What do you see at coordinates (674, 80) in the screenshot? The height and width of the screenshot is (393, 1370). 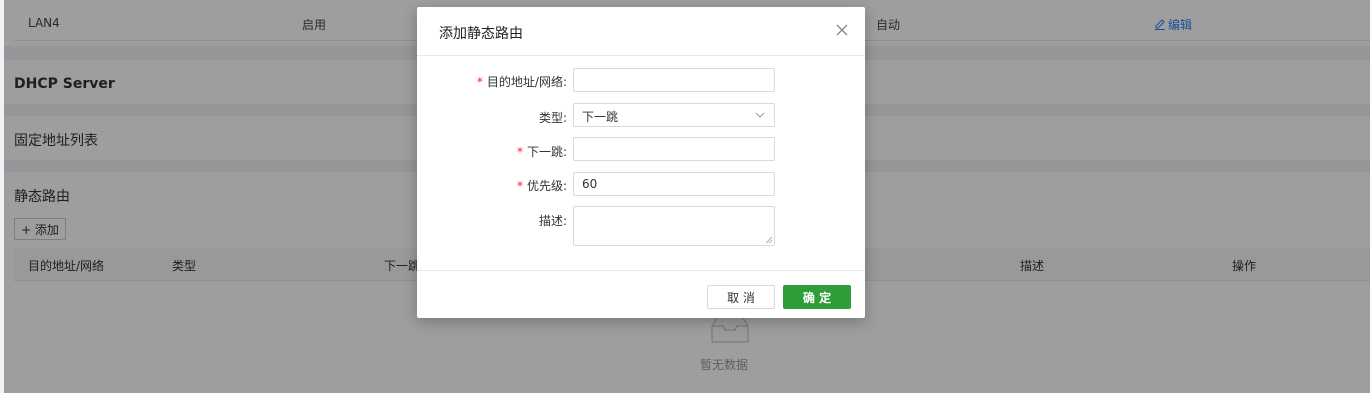 I see `destination-input` at bounding box center [674, 80].